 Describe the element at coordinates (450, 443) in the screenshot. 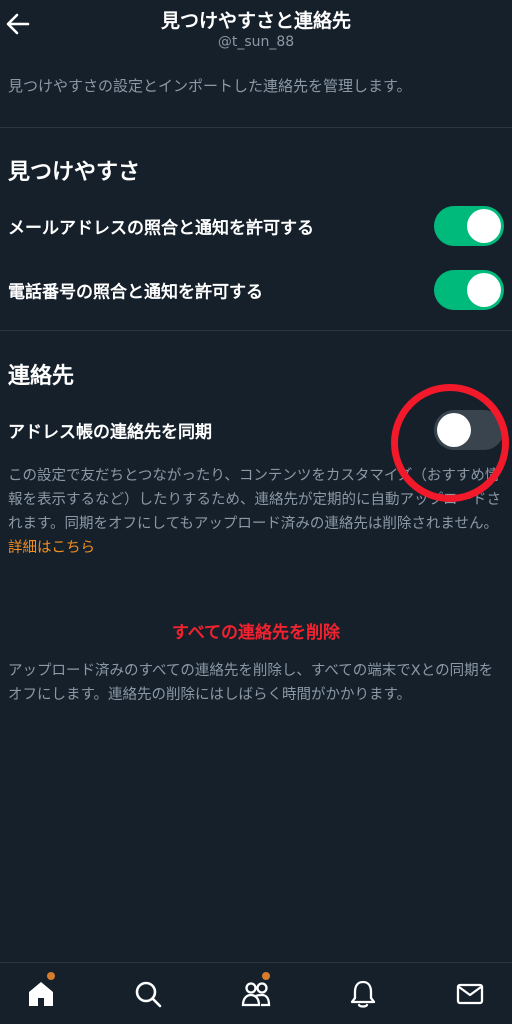

I see `annotation-circle` at that location.